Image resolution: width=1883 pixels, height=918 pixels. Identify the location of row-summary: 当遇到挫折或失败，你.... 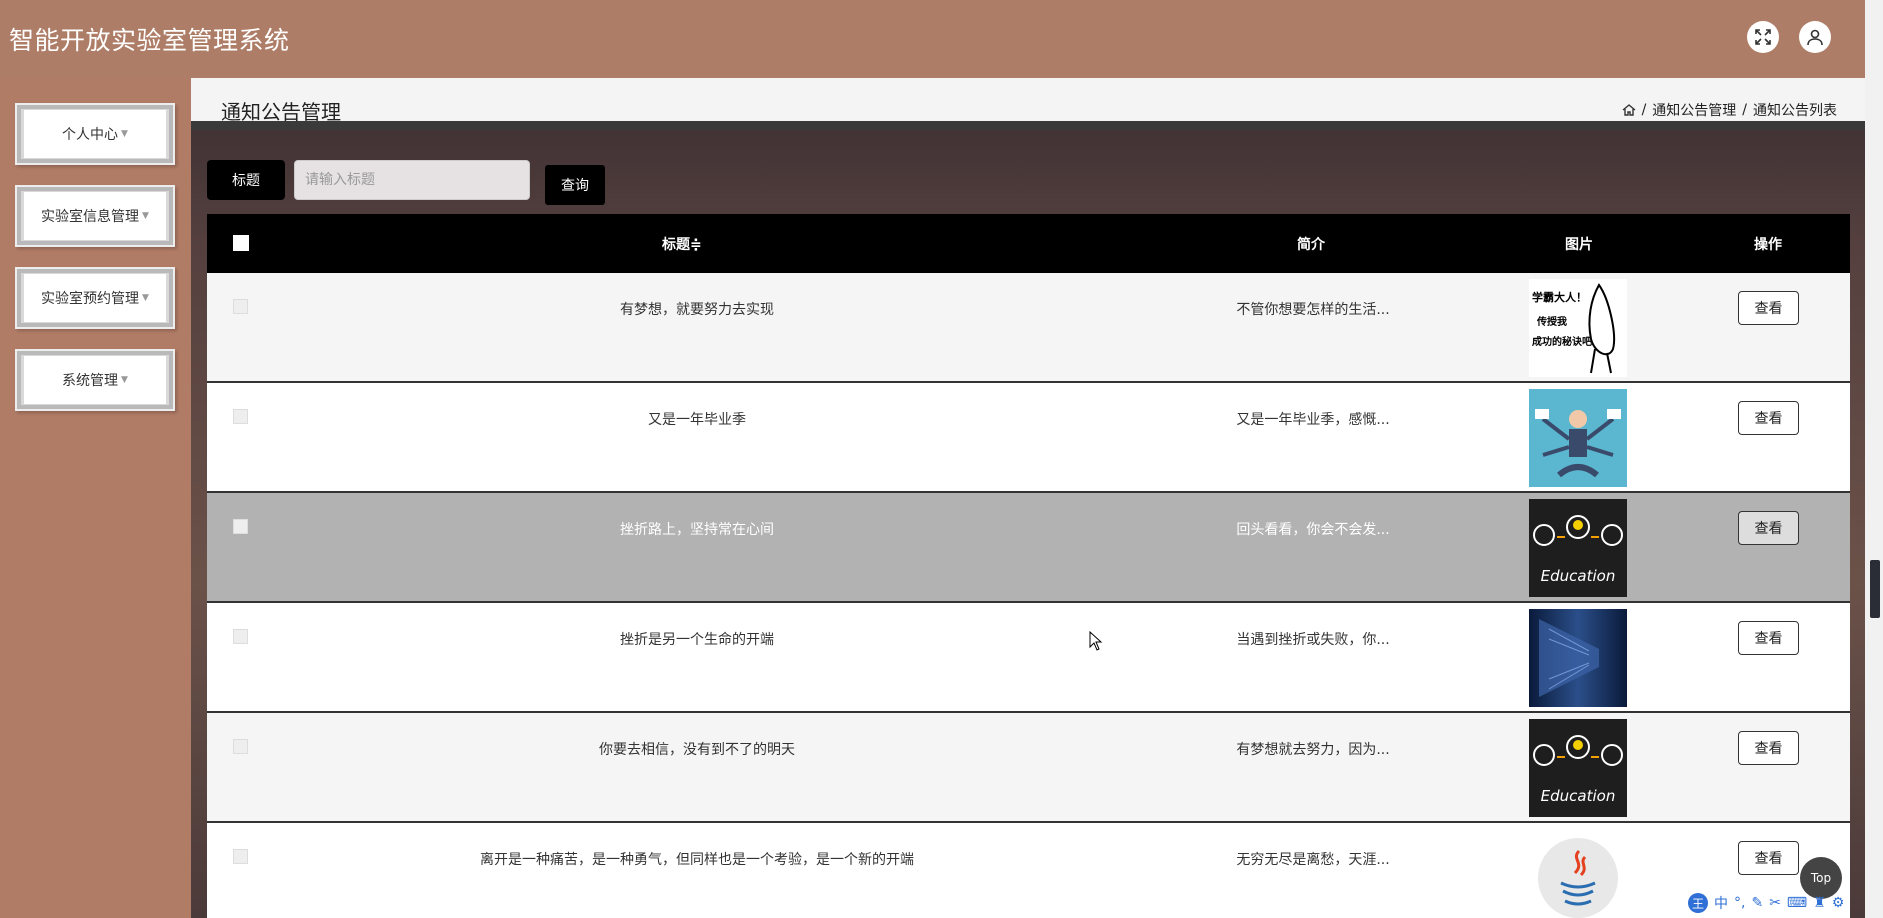
(1313, 640).